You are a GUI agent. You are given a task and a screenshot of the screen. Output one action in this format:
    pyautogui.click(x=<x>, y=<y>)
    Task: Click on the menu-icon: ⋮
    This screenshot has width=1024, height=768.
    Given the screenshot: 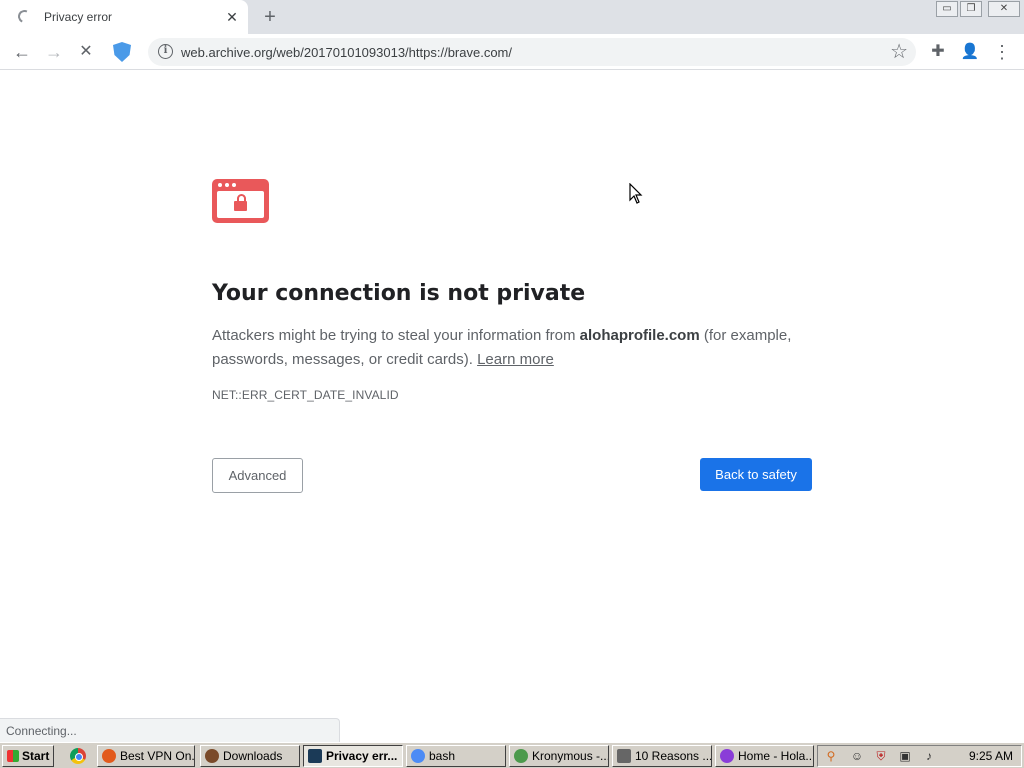 What is the action you would take?
    pyautogui.click(x=1002, y=52)
    